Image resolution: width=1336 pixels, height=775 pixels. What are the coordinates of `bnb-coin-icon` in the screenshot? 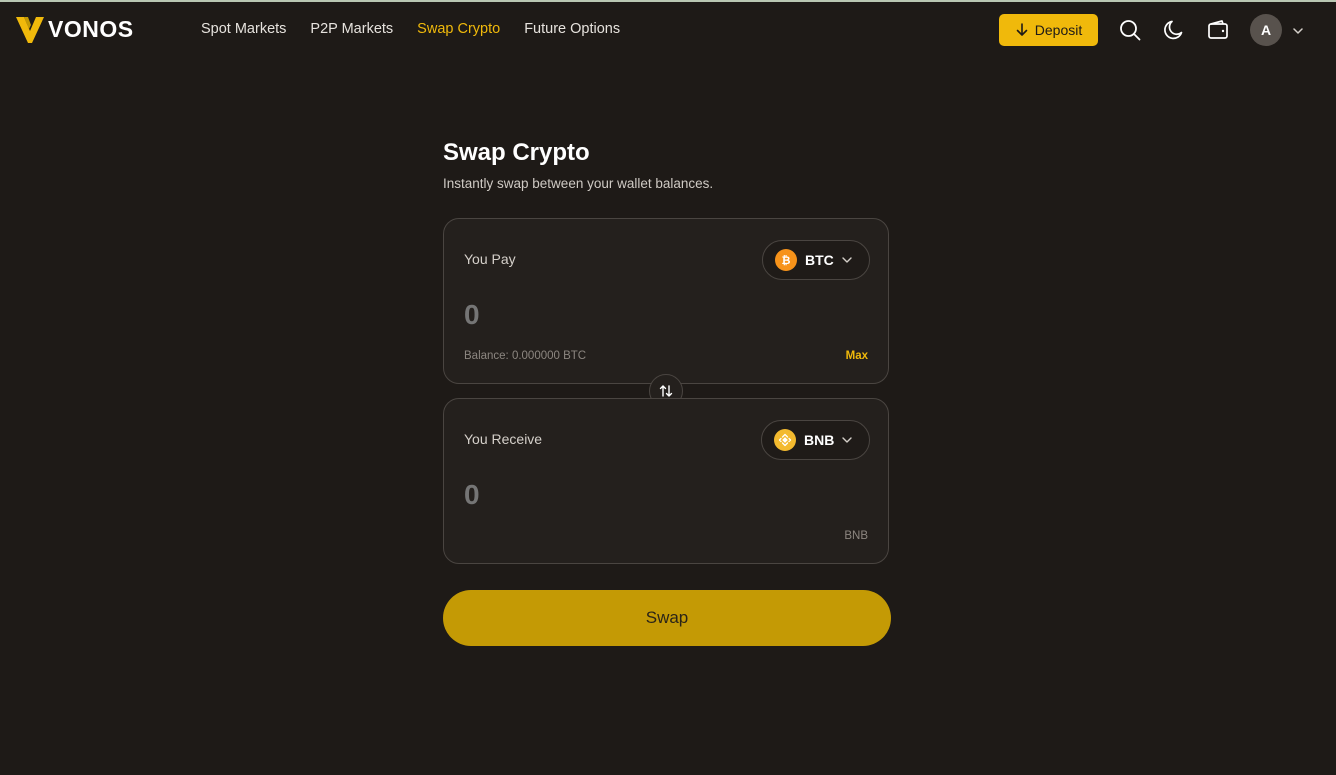 It's located at (785, 440).